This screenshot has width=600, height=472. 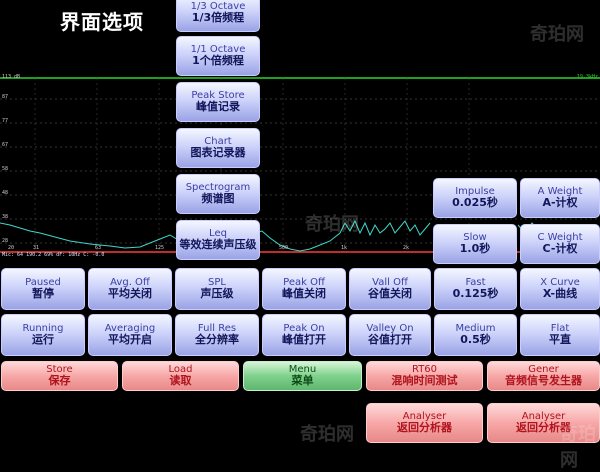 I want to click on full-res-zh: 全分辨率, so click(x=217, y=340).